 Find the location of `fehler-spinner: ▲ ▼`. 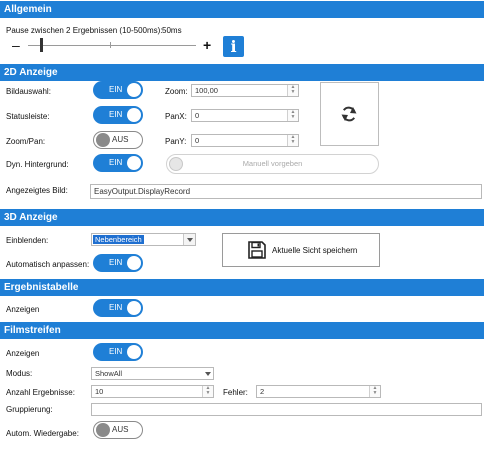

fehler-spinner: ▲ ▼ is located at coordinates (374, 391).